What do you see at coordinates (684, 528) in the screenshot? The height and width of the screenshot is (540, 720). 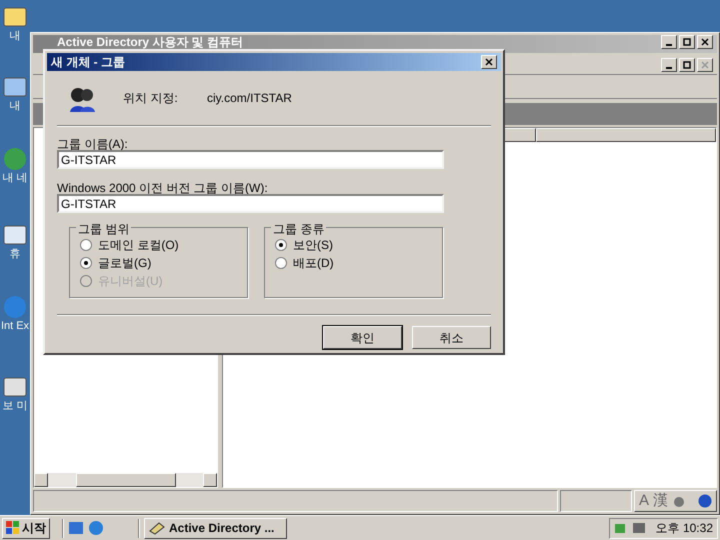 I see `clock: 오후 10:32` at bounding box center [684, 528].